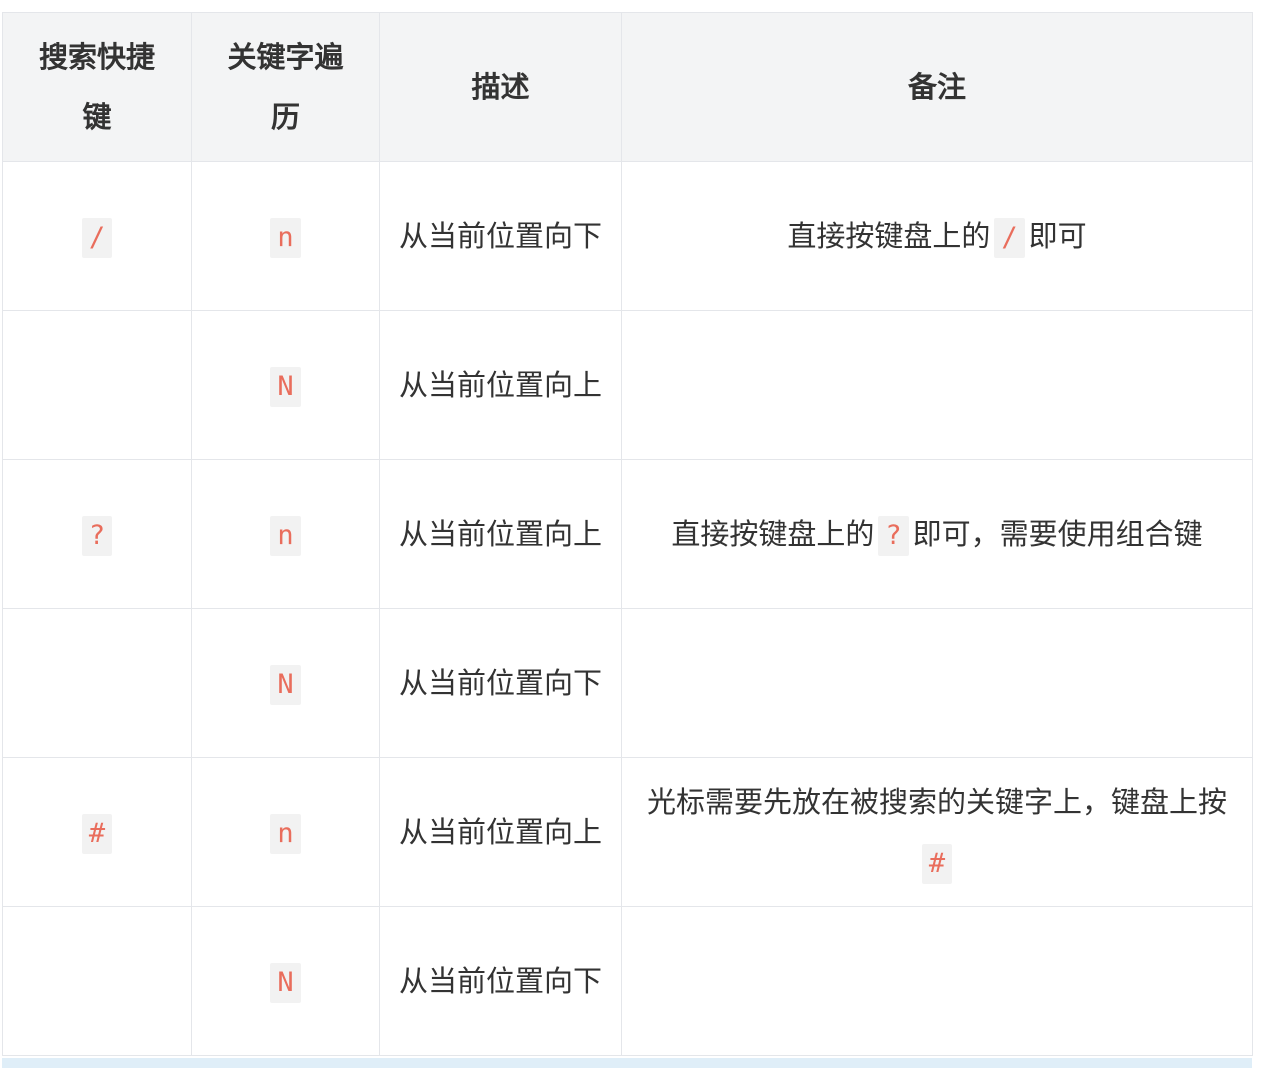 The image size is (1264, 1068). Describe the element at coordinates (500, 87) in the screenshot. I see `header-description: 描述` at that location.